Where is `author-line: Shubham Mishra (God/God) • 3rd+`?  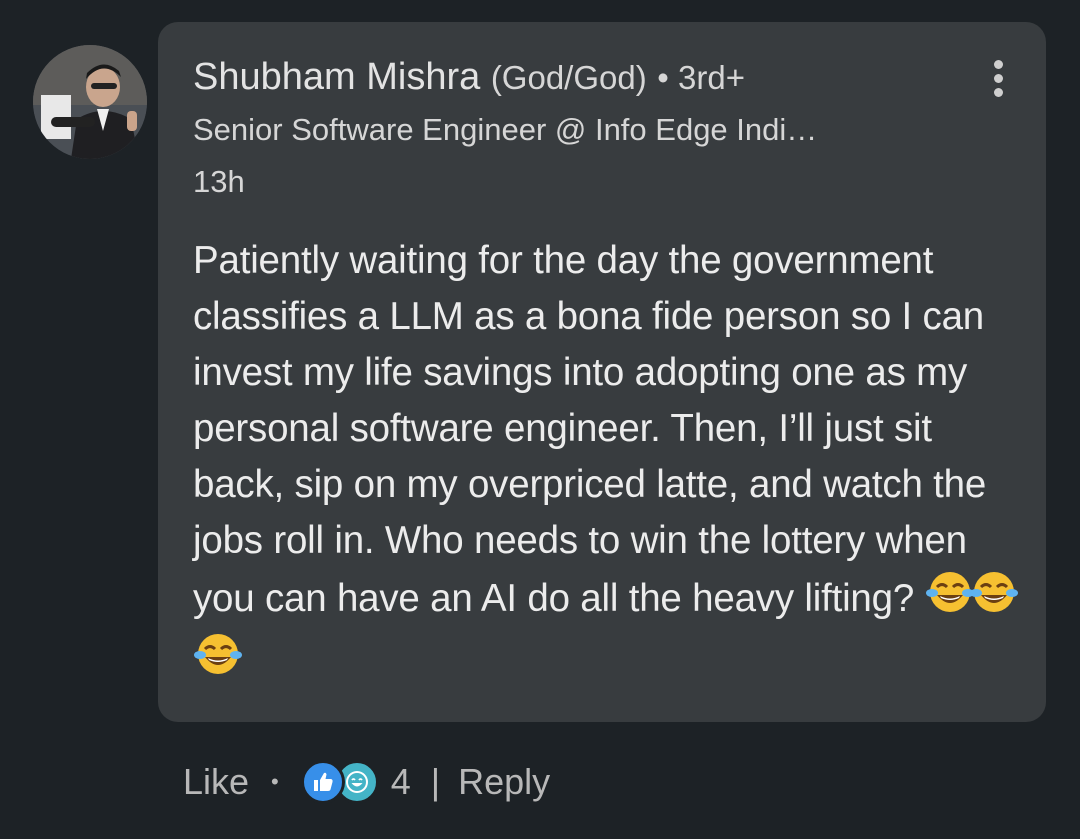 author-line: Shubham Mishra (God/God) • 3rd+ is located at coordinates (469, 77).